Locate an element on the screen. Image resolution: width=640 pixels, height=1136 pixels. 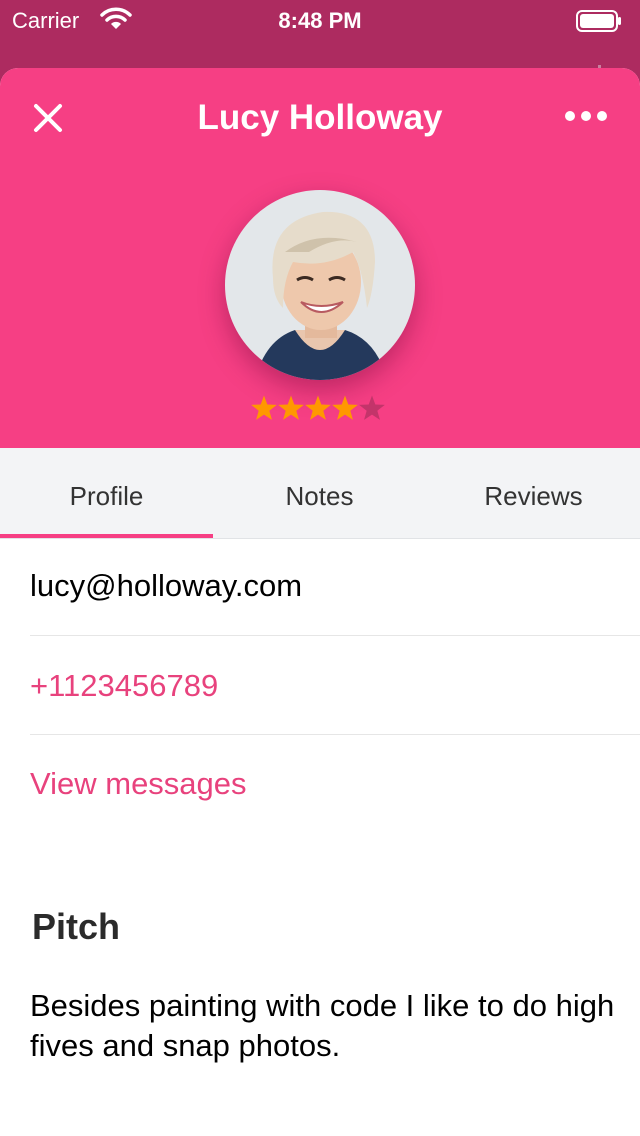
page-title: Lucy Holloway is located at coordinates (320, 117).